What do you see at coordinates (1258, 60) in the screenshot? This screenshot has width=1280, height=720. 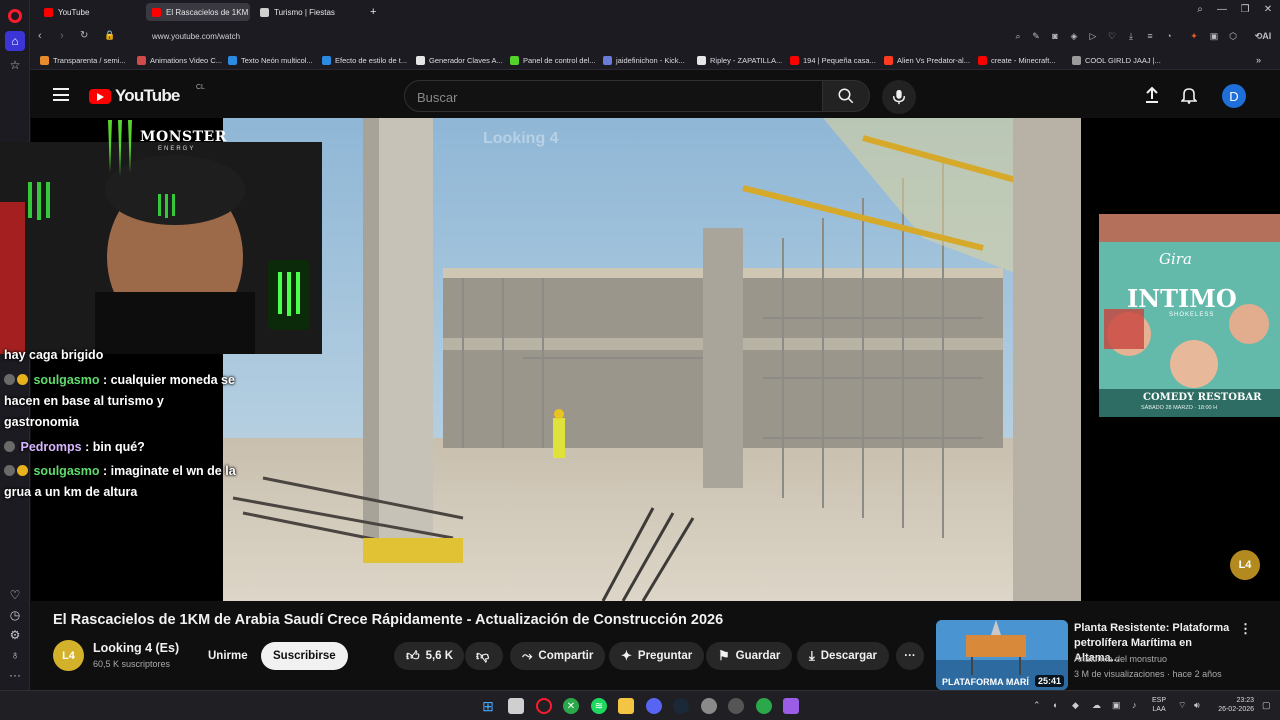 I see `bookmarks-more-icon: »` at bounding box center [1258, 60].